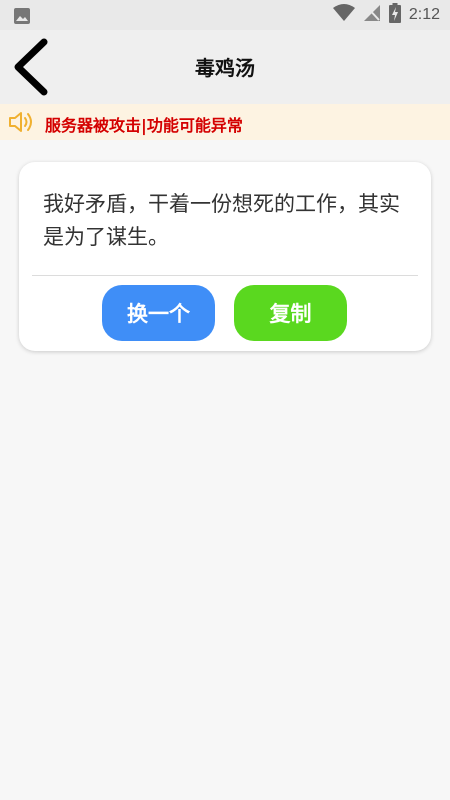 Image resolution: width=450 pixels, height=800 pixels. I want to click on quote-text: 我好矛盾，干着一份想死的工作，其实是为了谋生。, so click(221, 220).